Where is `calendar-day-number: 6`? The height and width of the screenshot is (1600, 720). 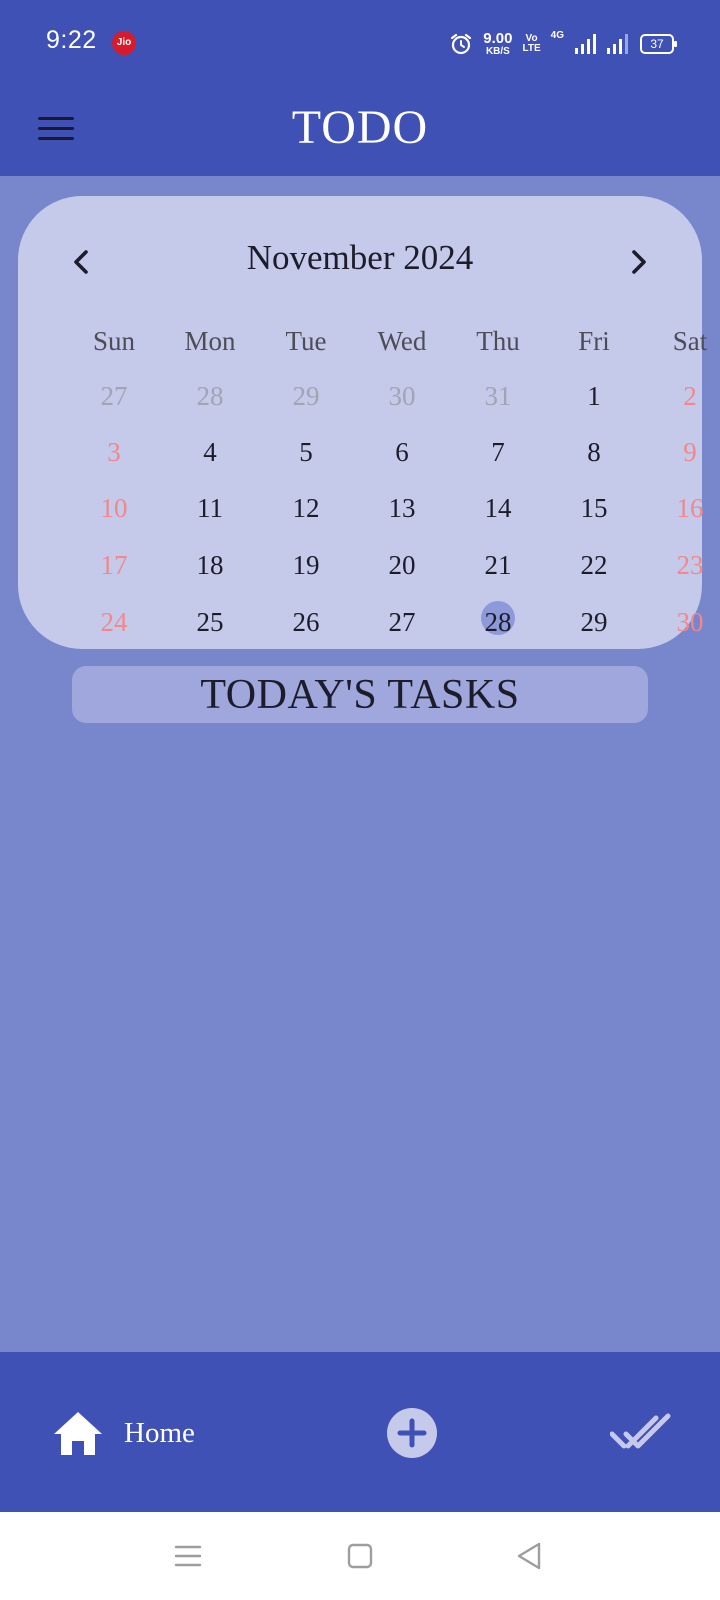 calendar-day-number: 6 is located at coordinates (402, 452).